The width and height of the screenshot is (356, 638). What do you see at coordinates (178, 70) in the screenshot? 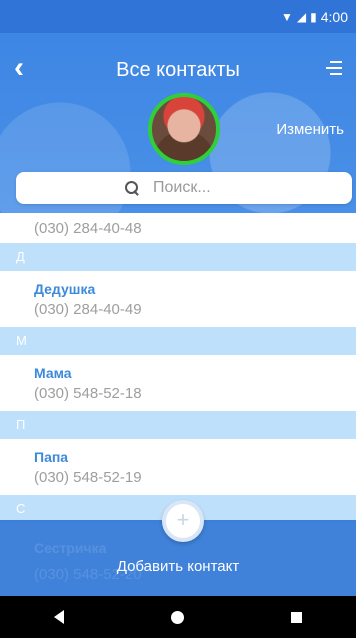
I see `page-title: Все контакты` at bounding box center [178, 70].